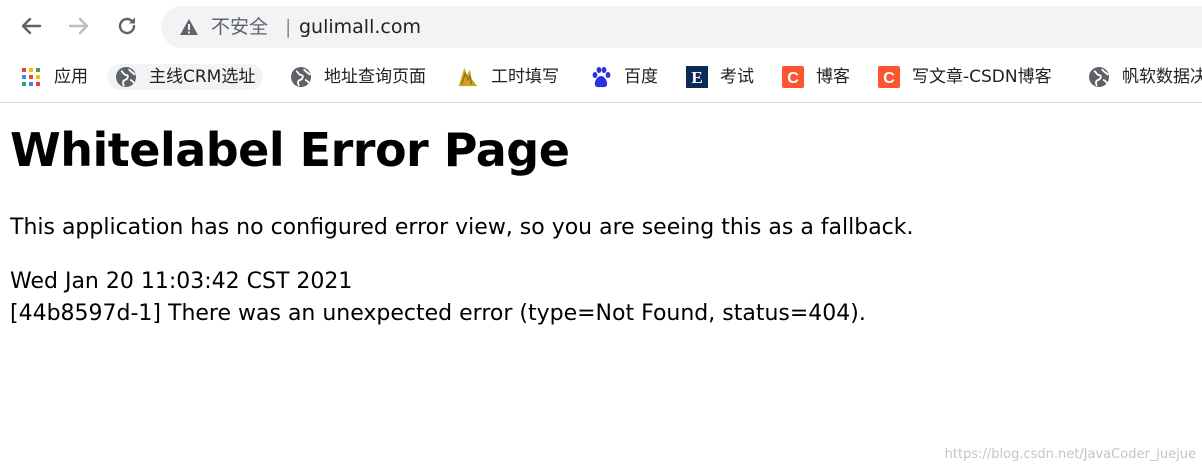  I want to click on bookmark-finereport: 帆软数据决, so click(1145, 77).